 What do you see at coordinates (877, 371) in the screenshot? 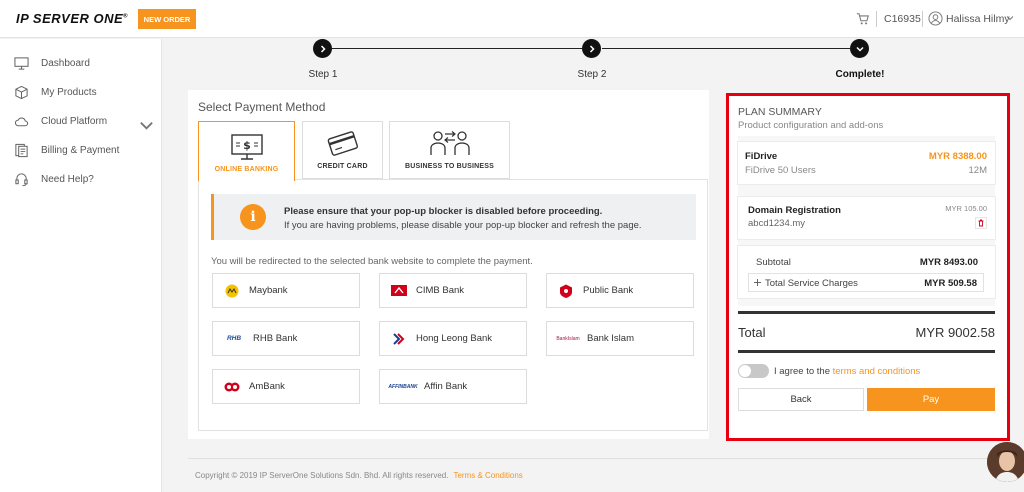
I see `terms-link: terms and conditions` at bounding box center [877, 371].